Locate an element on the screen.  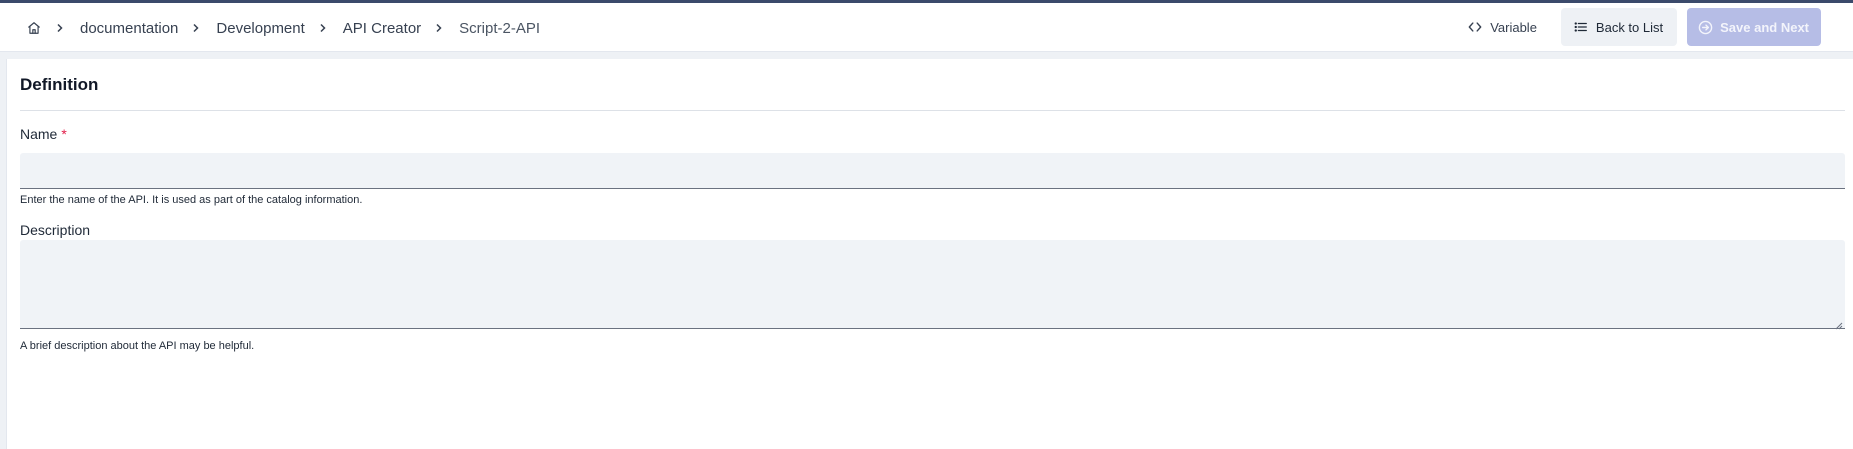
header-actions: Variable Back to List Save and Next is located at coordinates (1638, 27).